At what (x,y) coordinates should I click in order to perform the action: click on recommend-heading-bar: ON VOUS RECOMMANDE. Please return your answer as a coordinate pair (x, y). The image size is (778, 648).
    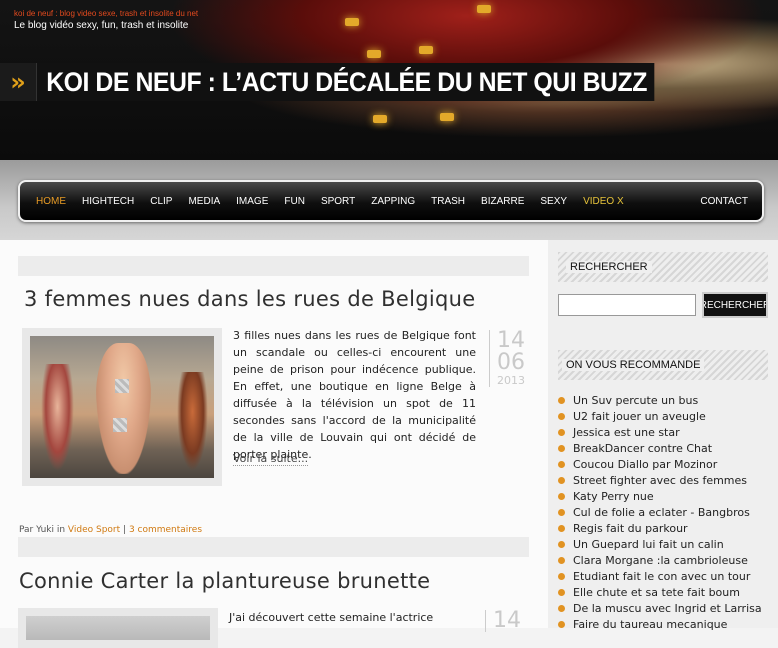
    Looking at the image, I should click on (663, 365).